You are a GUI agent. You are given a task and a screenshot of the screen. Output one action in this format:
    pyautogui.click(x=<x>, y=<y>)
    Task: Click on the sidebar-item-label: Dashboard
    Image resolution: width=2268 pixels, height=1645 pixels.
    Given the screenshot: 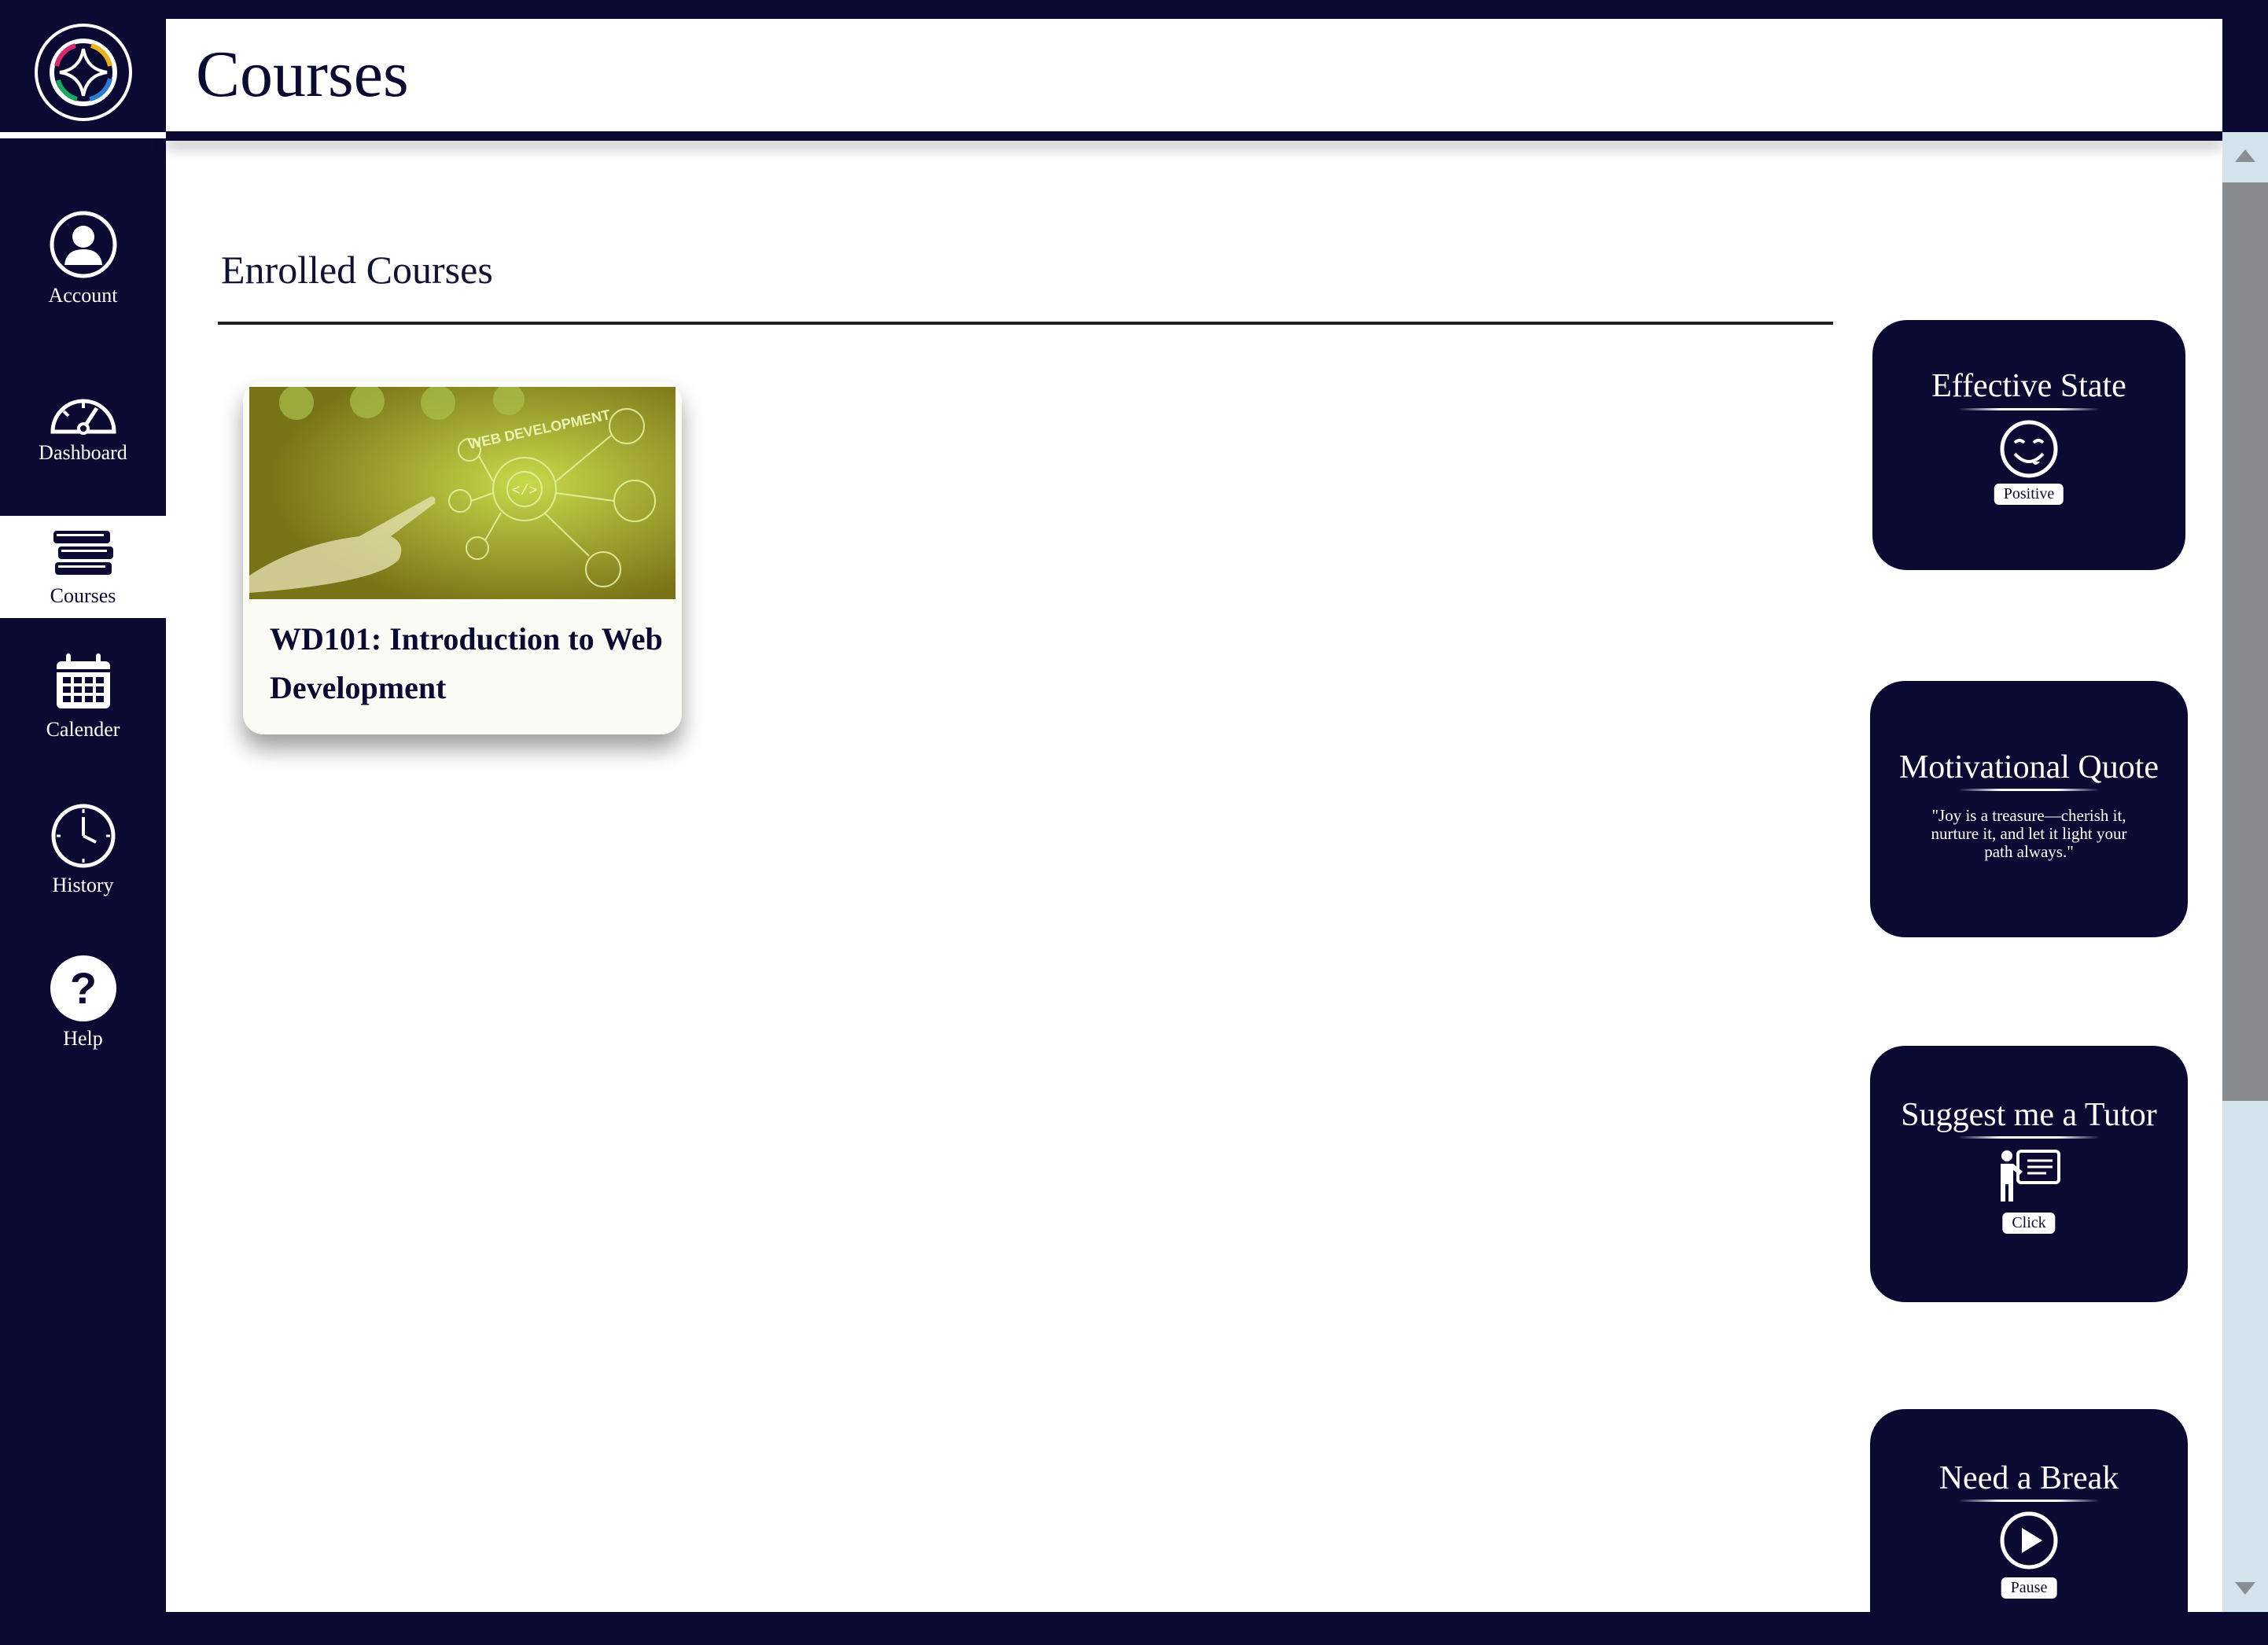 What is the action you would take?
    pyautogui.click(x=83, y=452)
    